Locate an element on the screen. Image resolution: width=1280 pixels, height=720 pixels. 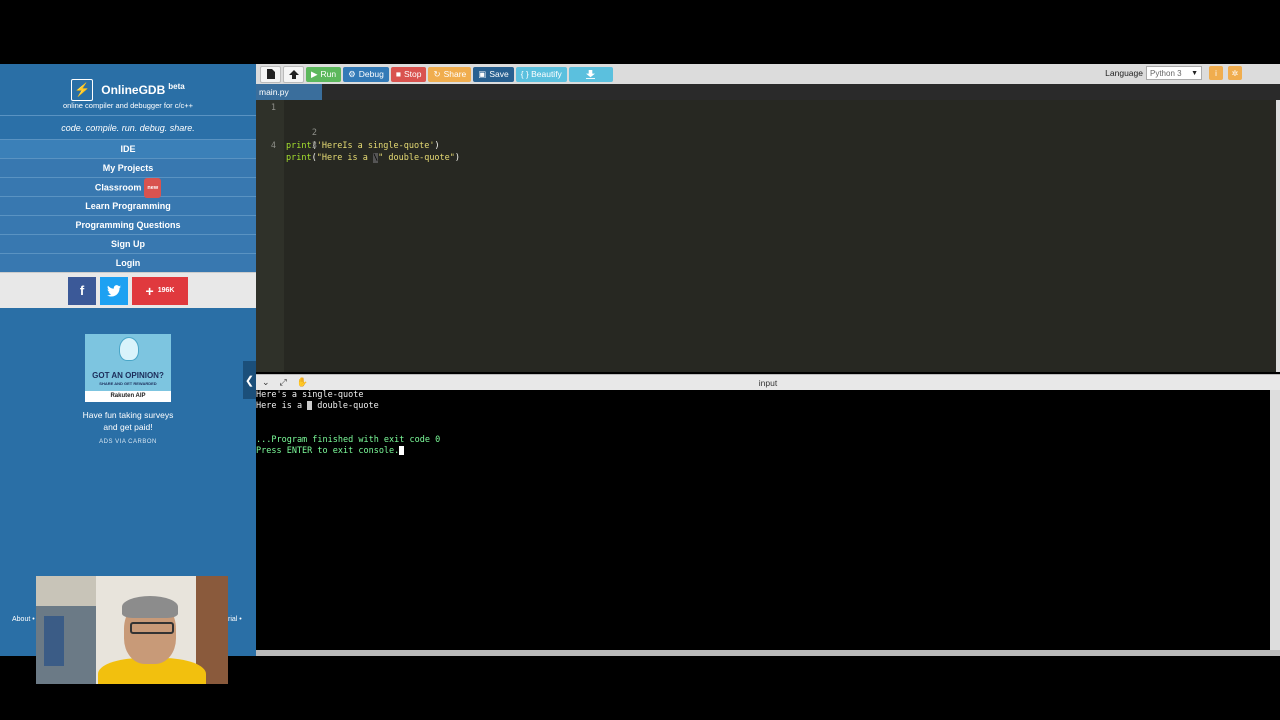
facebook-button: f is located at coordinates (82, 290).